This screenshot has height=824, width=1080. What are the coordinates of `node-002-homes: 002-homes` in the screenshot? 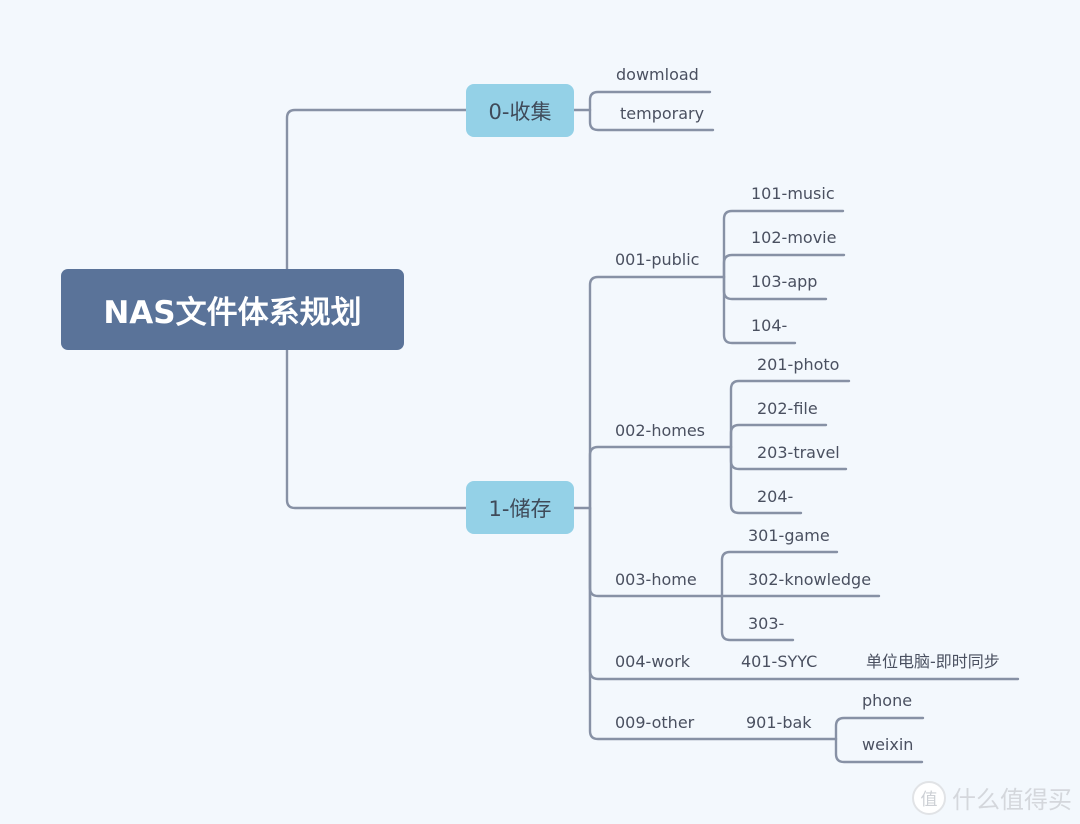 It's located at (660, 431).